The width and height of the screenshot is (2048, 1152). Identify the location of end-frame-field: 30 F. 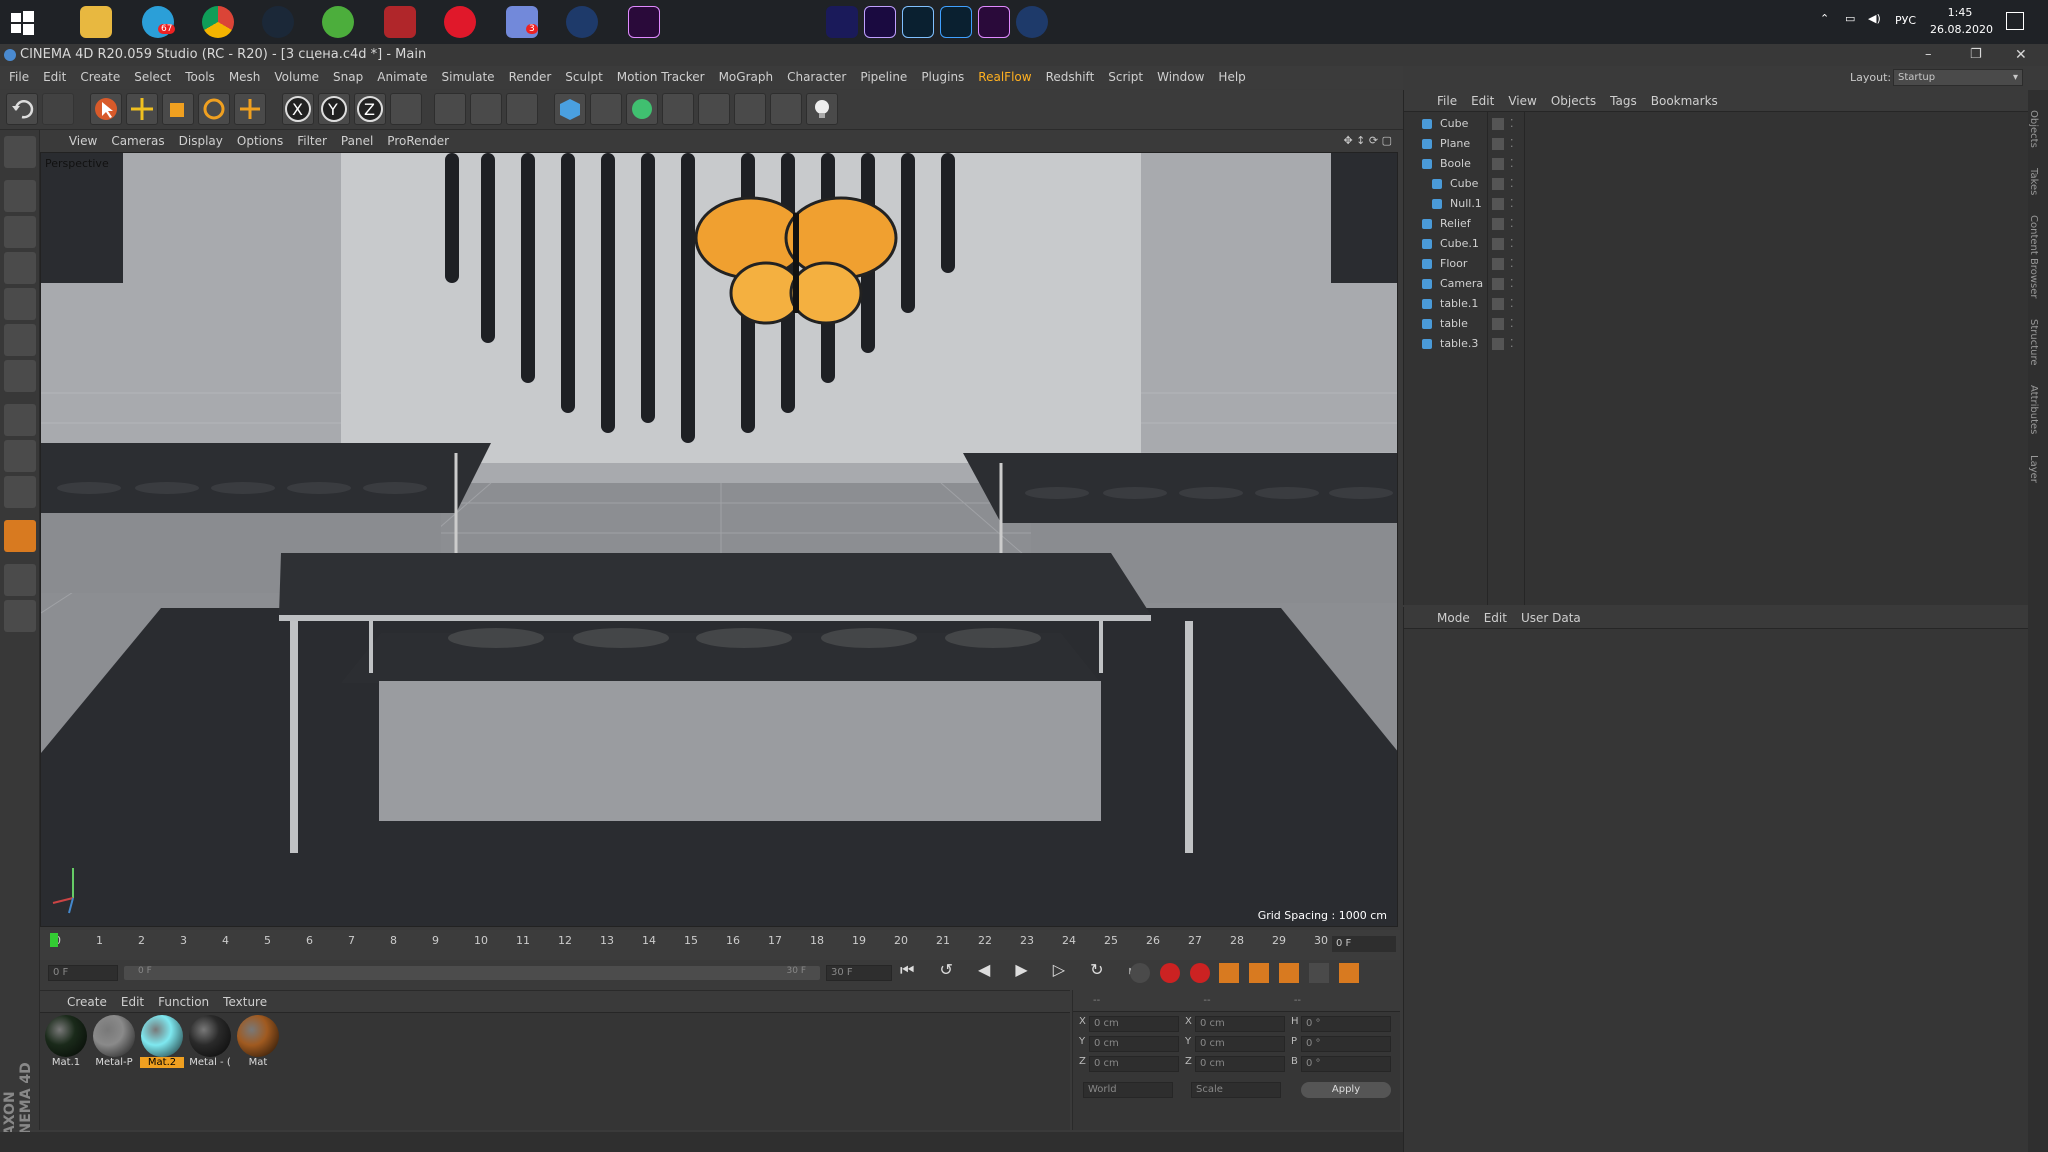
(859, 973).